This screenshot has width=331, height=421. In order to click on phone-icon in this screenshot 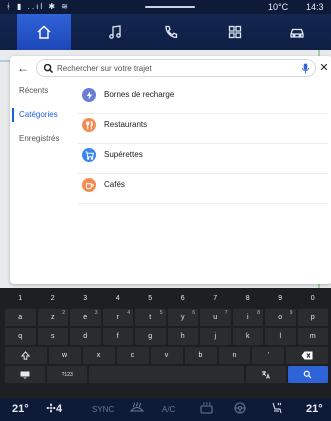, I will do `click(171, 31)`.